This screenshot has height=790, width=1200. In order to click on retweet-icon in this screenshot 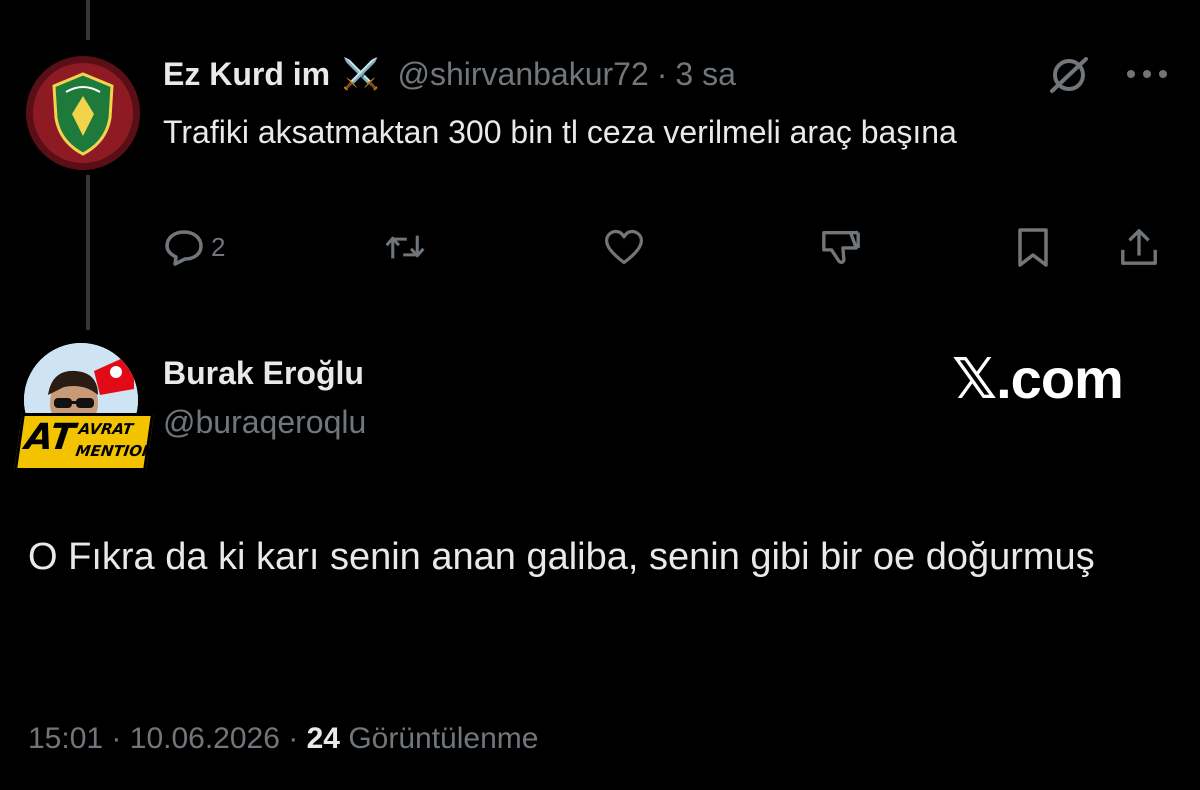, I will do `click(405, 247)`.